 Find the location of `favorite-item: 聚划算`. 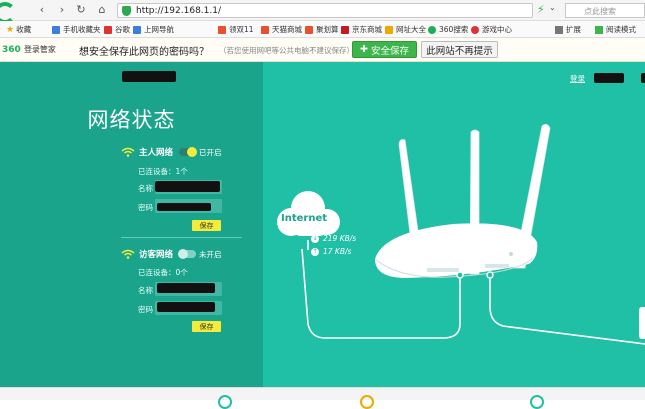

favorite-item: 聚划算 is located at coordinates (322, 29).